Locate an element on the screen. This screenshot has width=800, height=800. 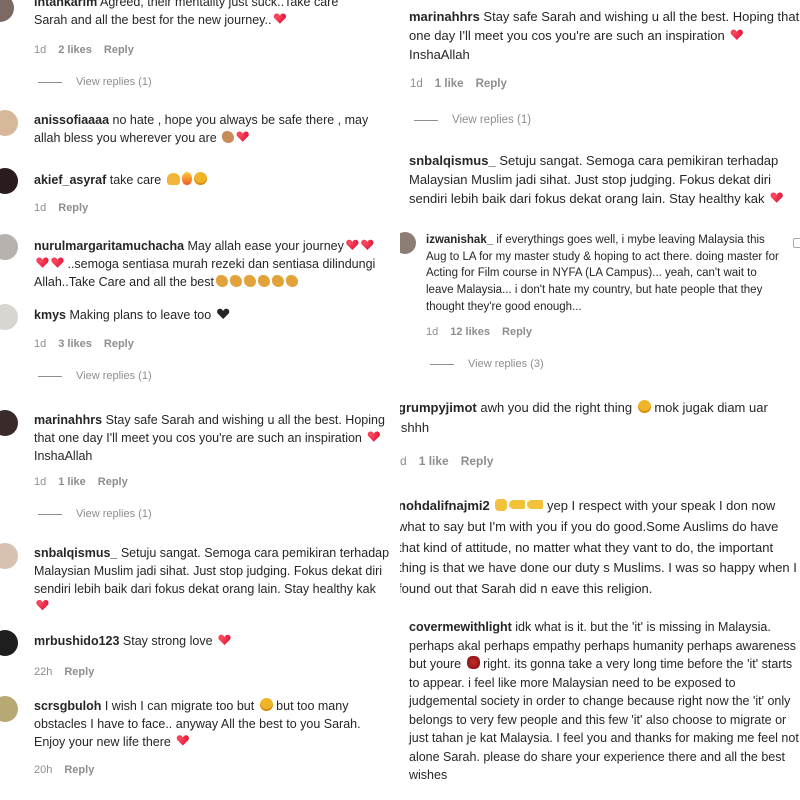
thumbs-up-icon is located at coordinates (501, 505).